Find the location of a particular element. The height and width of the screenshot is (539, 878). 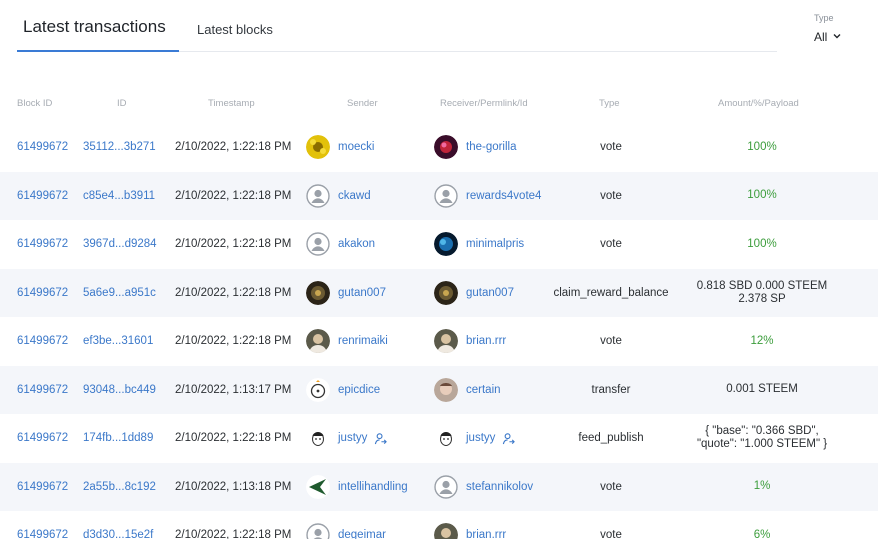

tab-latest-blocks: Latest blocks is located at coordinates (242, 26).